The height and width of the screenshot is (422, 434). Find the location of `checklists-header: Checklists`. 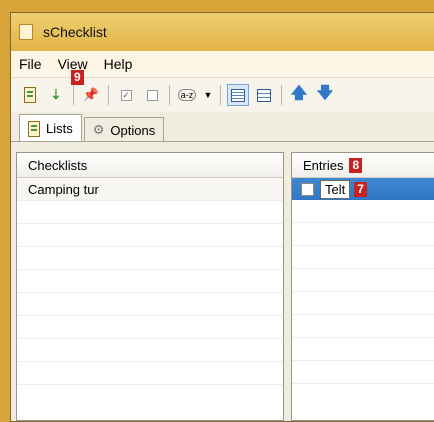

checklists-header: Checklists is located at coordinates (150, 165).